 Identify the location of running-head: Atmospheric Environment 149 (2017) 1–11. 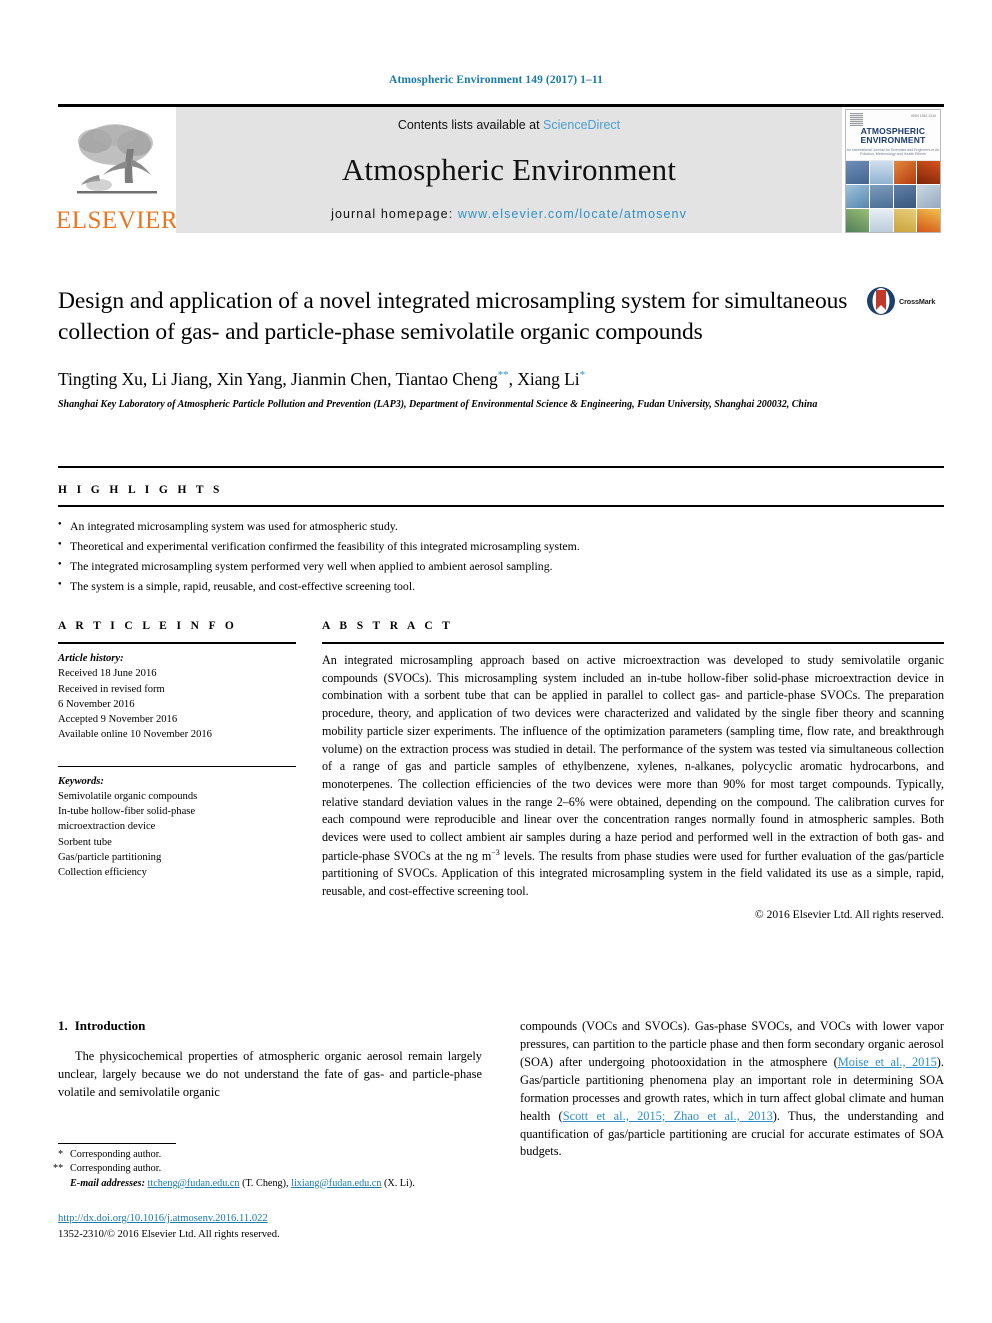
(496, 80).